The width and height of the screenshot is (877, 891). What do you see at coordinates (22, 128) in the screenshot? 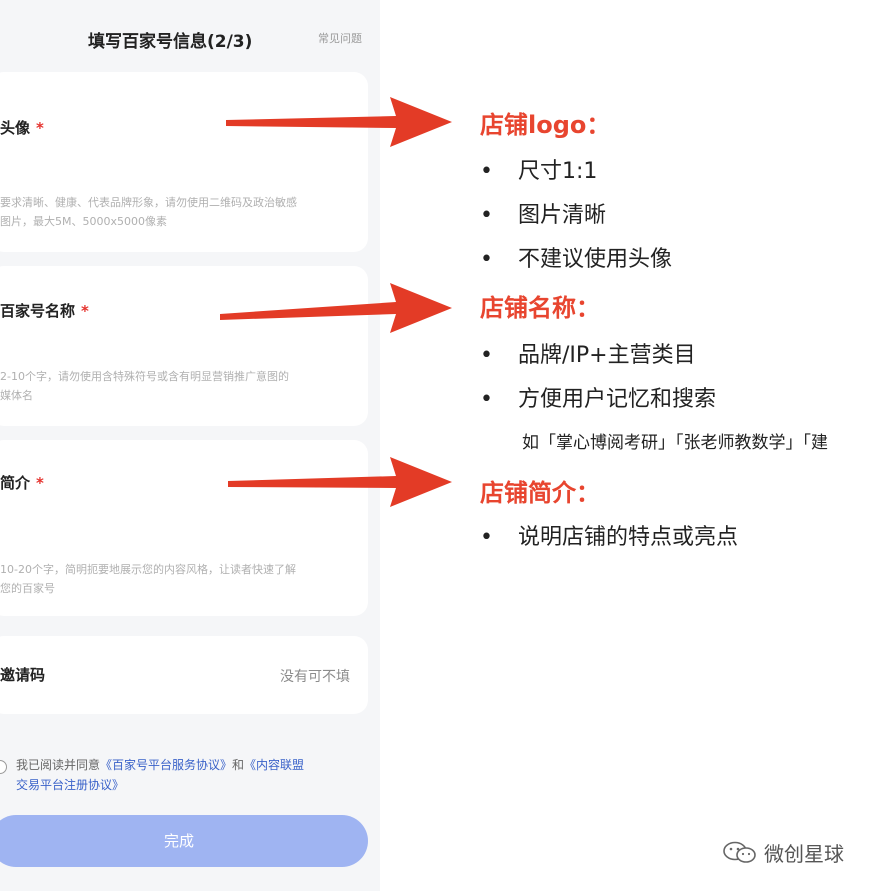
I see `avatar-label: 头像 *` at bounding box center [22, 128].